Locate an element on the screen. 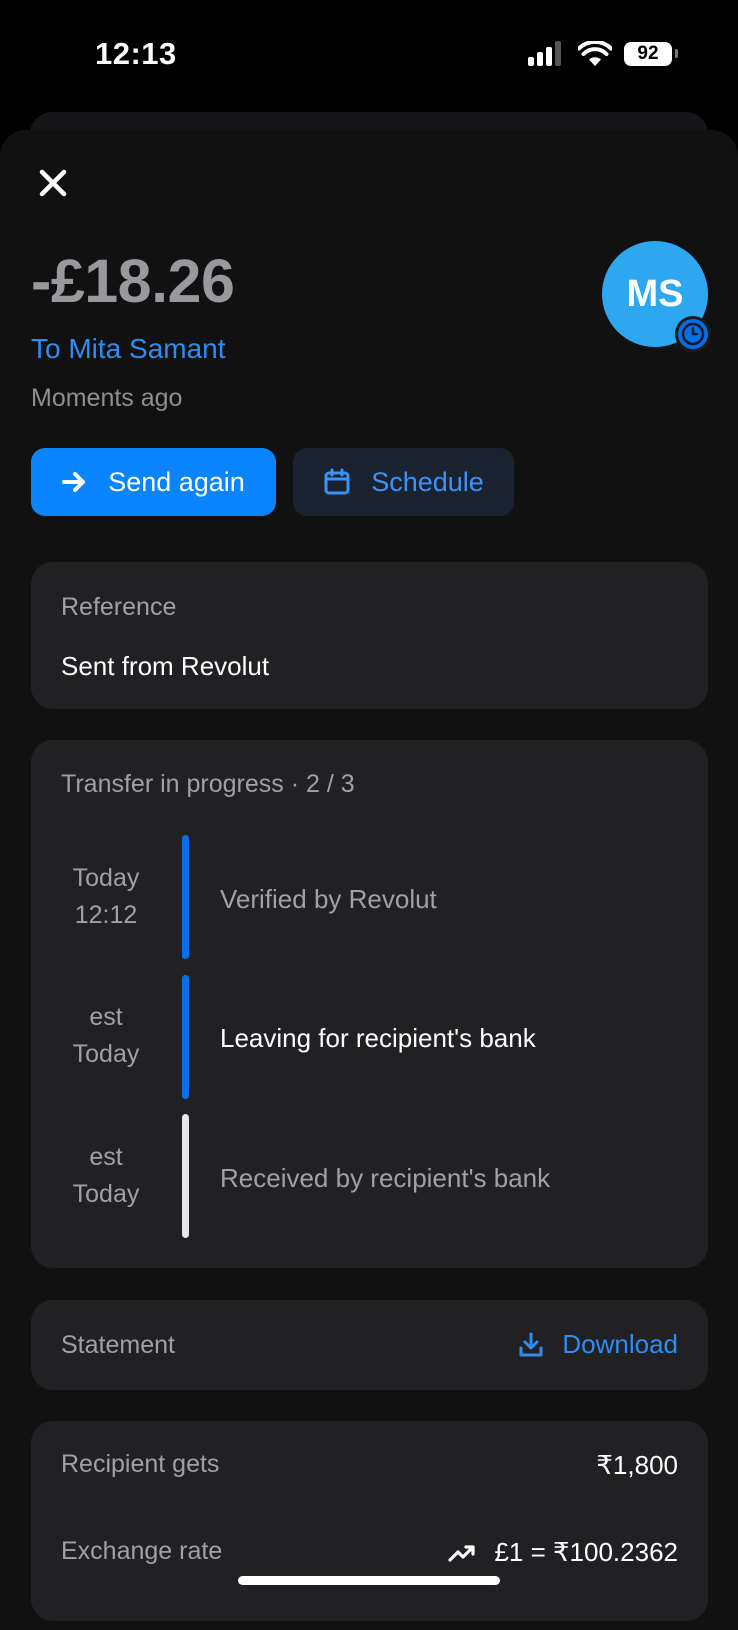 The image size is (738, 1630). recipient-gets-label: Recipient gets is located at coordinates (140, 1464).